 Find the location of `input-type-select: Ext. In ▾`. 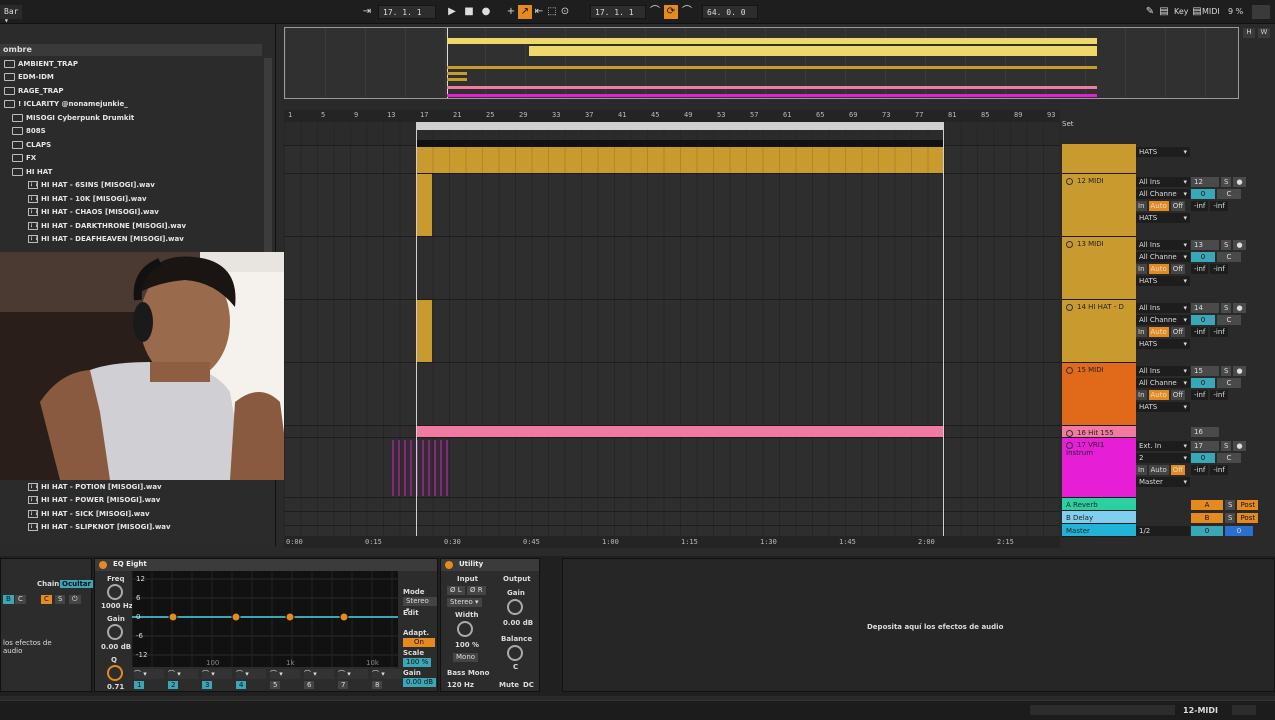

input-type-select: Ext. In ▾ is located at coordinates (1163, 446).